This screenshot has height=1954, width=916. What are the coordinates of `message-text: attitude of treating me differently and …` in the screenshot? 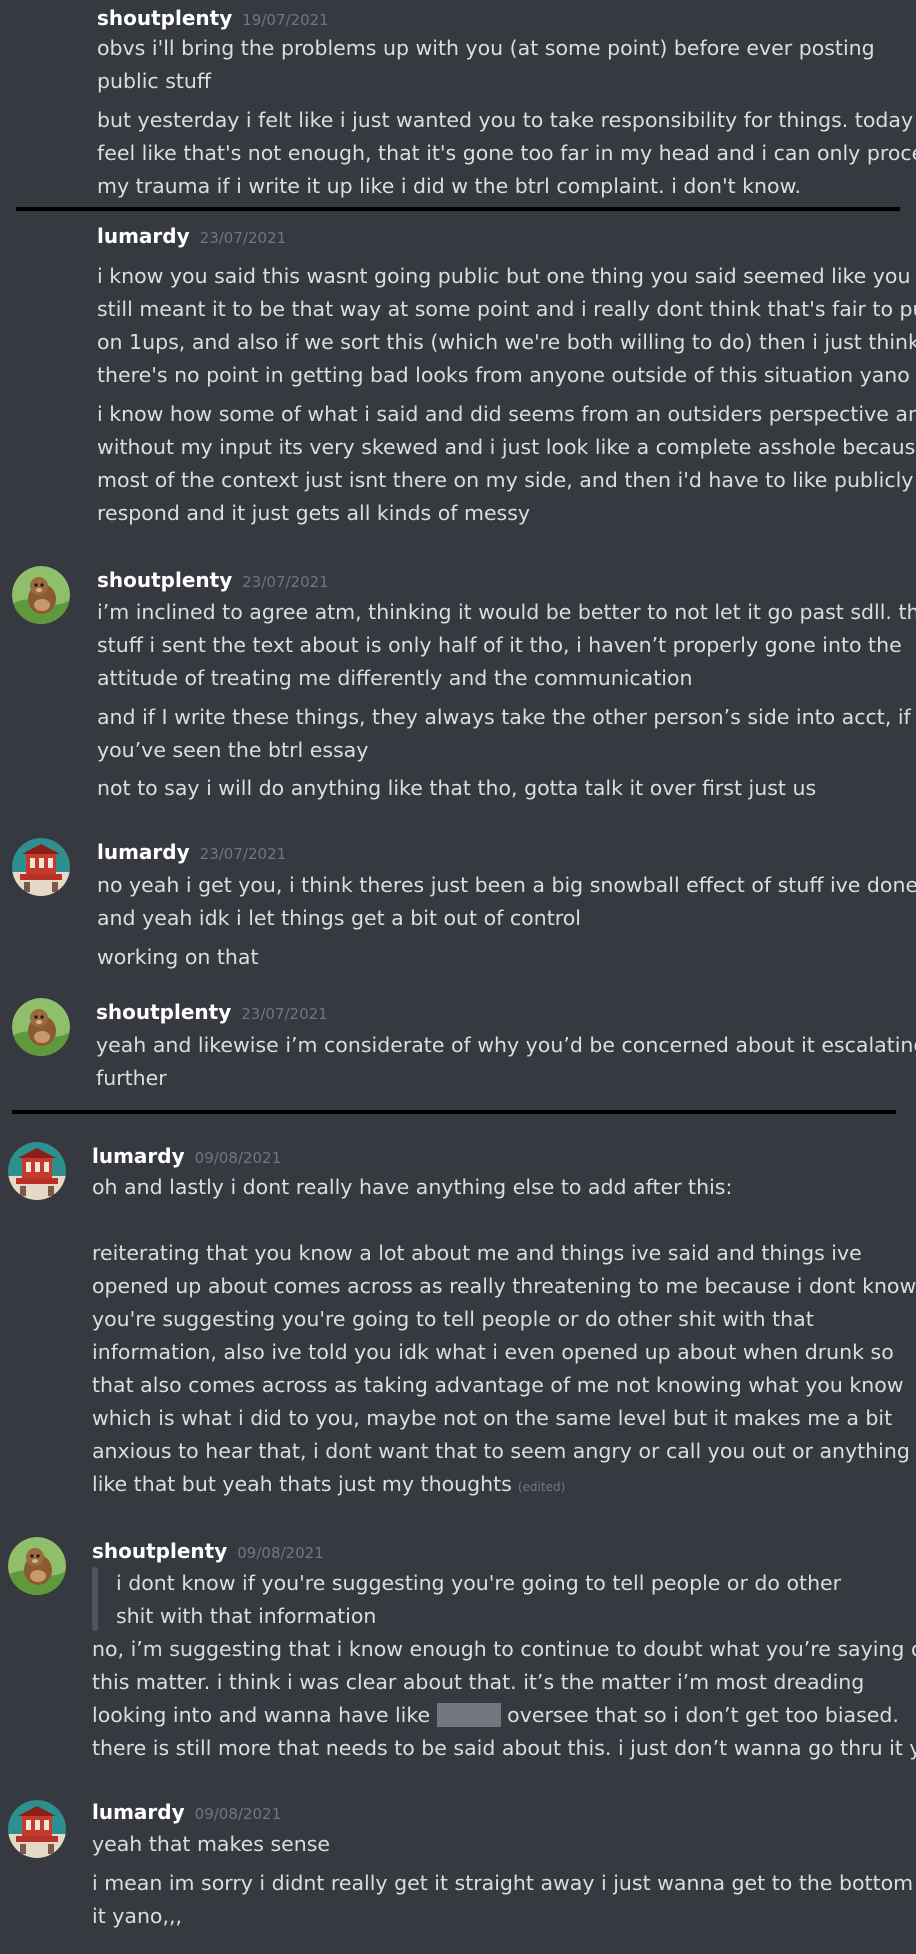 It's located at (395, 678).